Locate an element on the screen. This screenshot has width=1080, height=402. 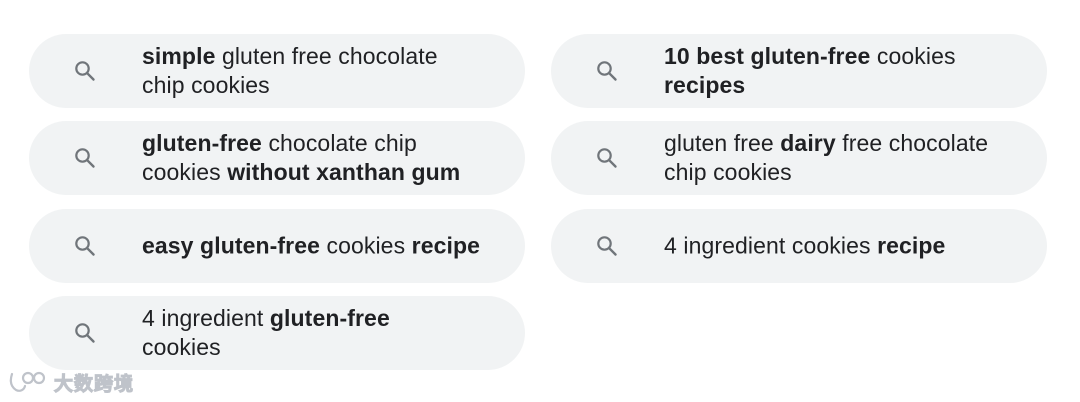
suggestion-chip: 10 best gluten-free cookies recipes is located at coordinates (799, 71).